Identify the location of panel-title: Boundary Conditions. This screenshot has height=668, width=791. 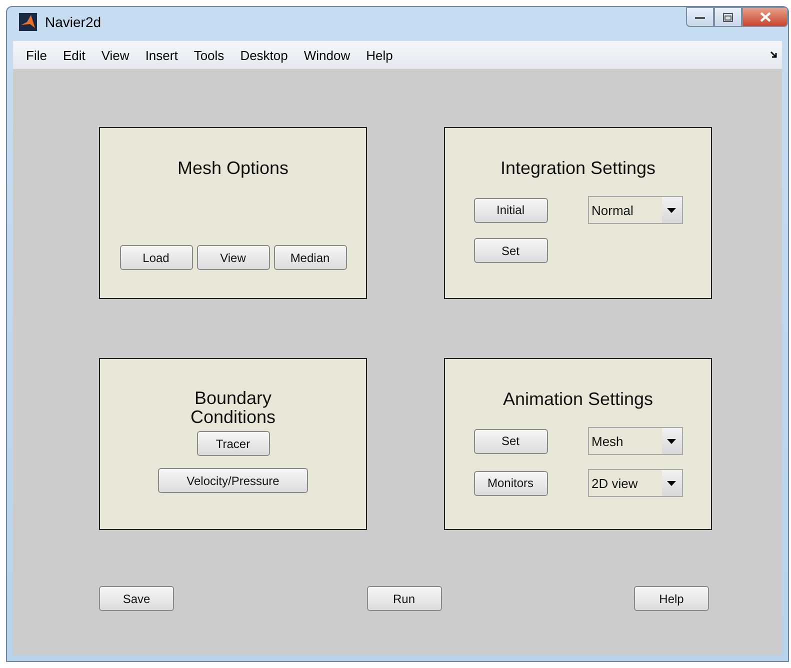
(233, 408).